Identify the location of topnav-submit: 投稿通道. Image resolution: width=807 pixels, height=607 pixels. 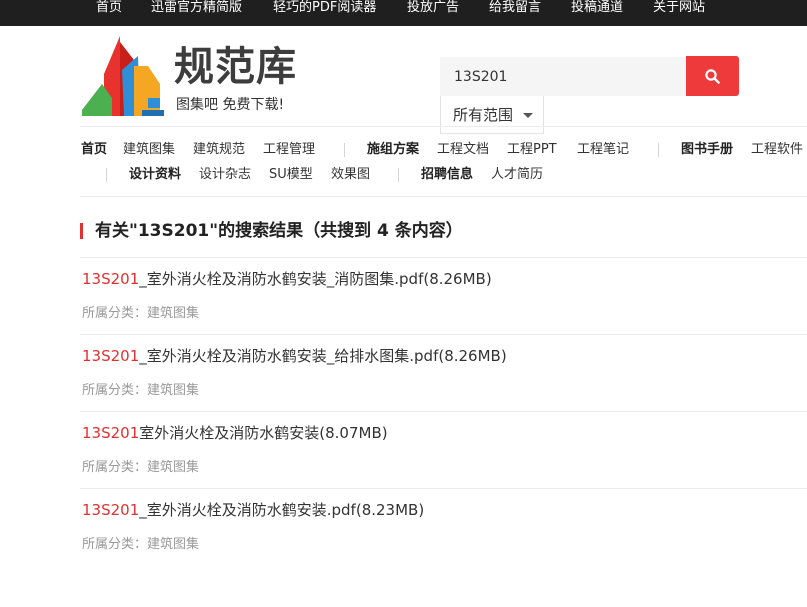
(597, 13).